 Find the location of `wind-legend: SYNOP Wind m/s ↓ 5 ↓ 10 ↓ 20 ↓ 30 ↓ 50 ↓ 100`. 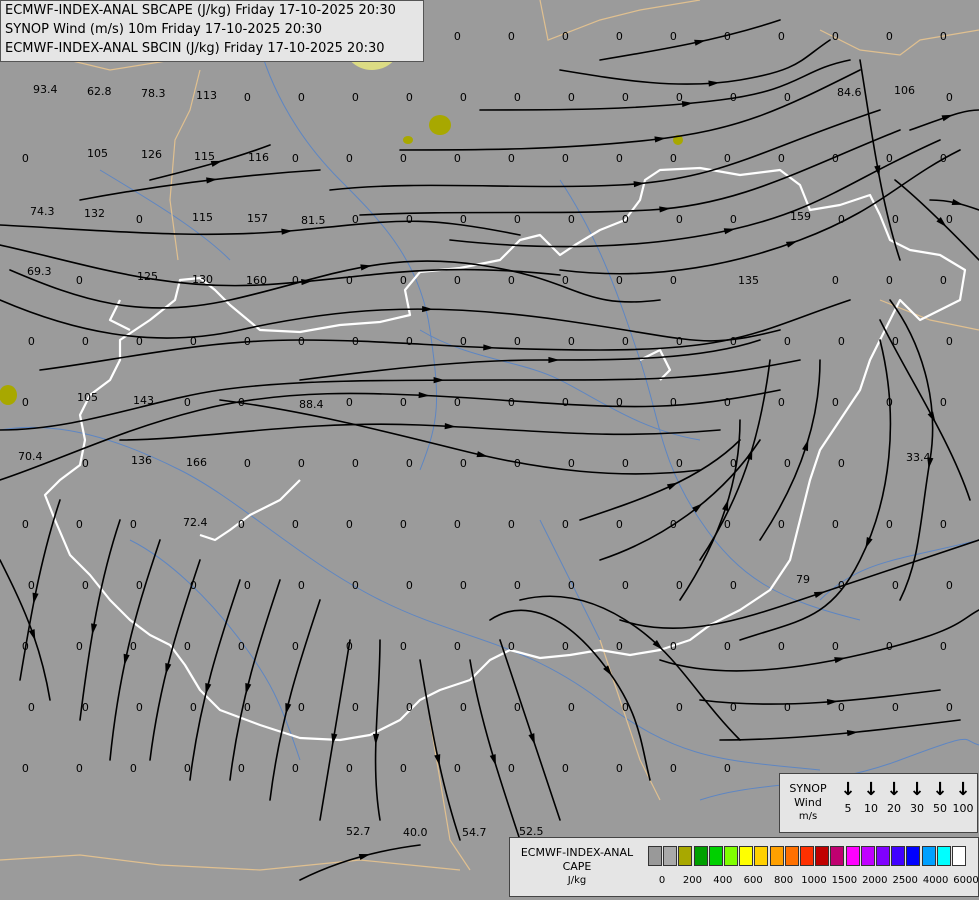

wind-legend: SYNOP Wind m/s ↓ 5 ↓ 10 ↓ 20 ↓ 30 ↓ 50 ↓ 100 is located at coordinates (878, 803).